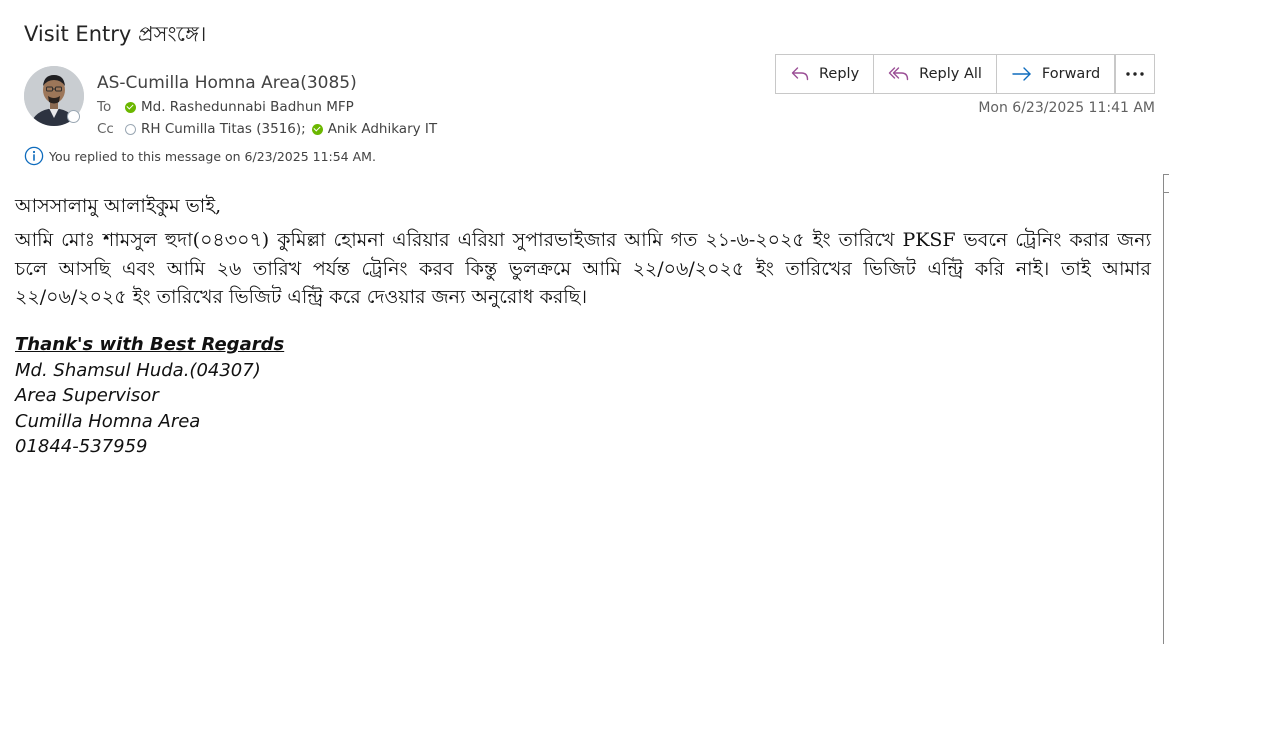 This screenshot has height=730, width=1271. Describe the element at coordinates (950, 74) in the screenshot. I see `reply-all-label: Reply All` at that location.